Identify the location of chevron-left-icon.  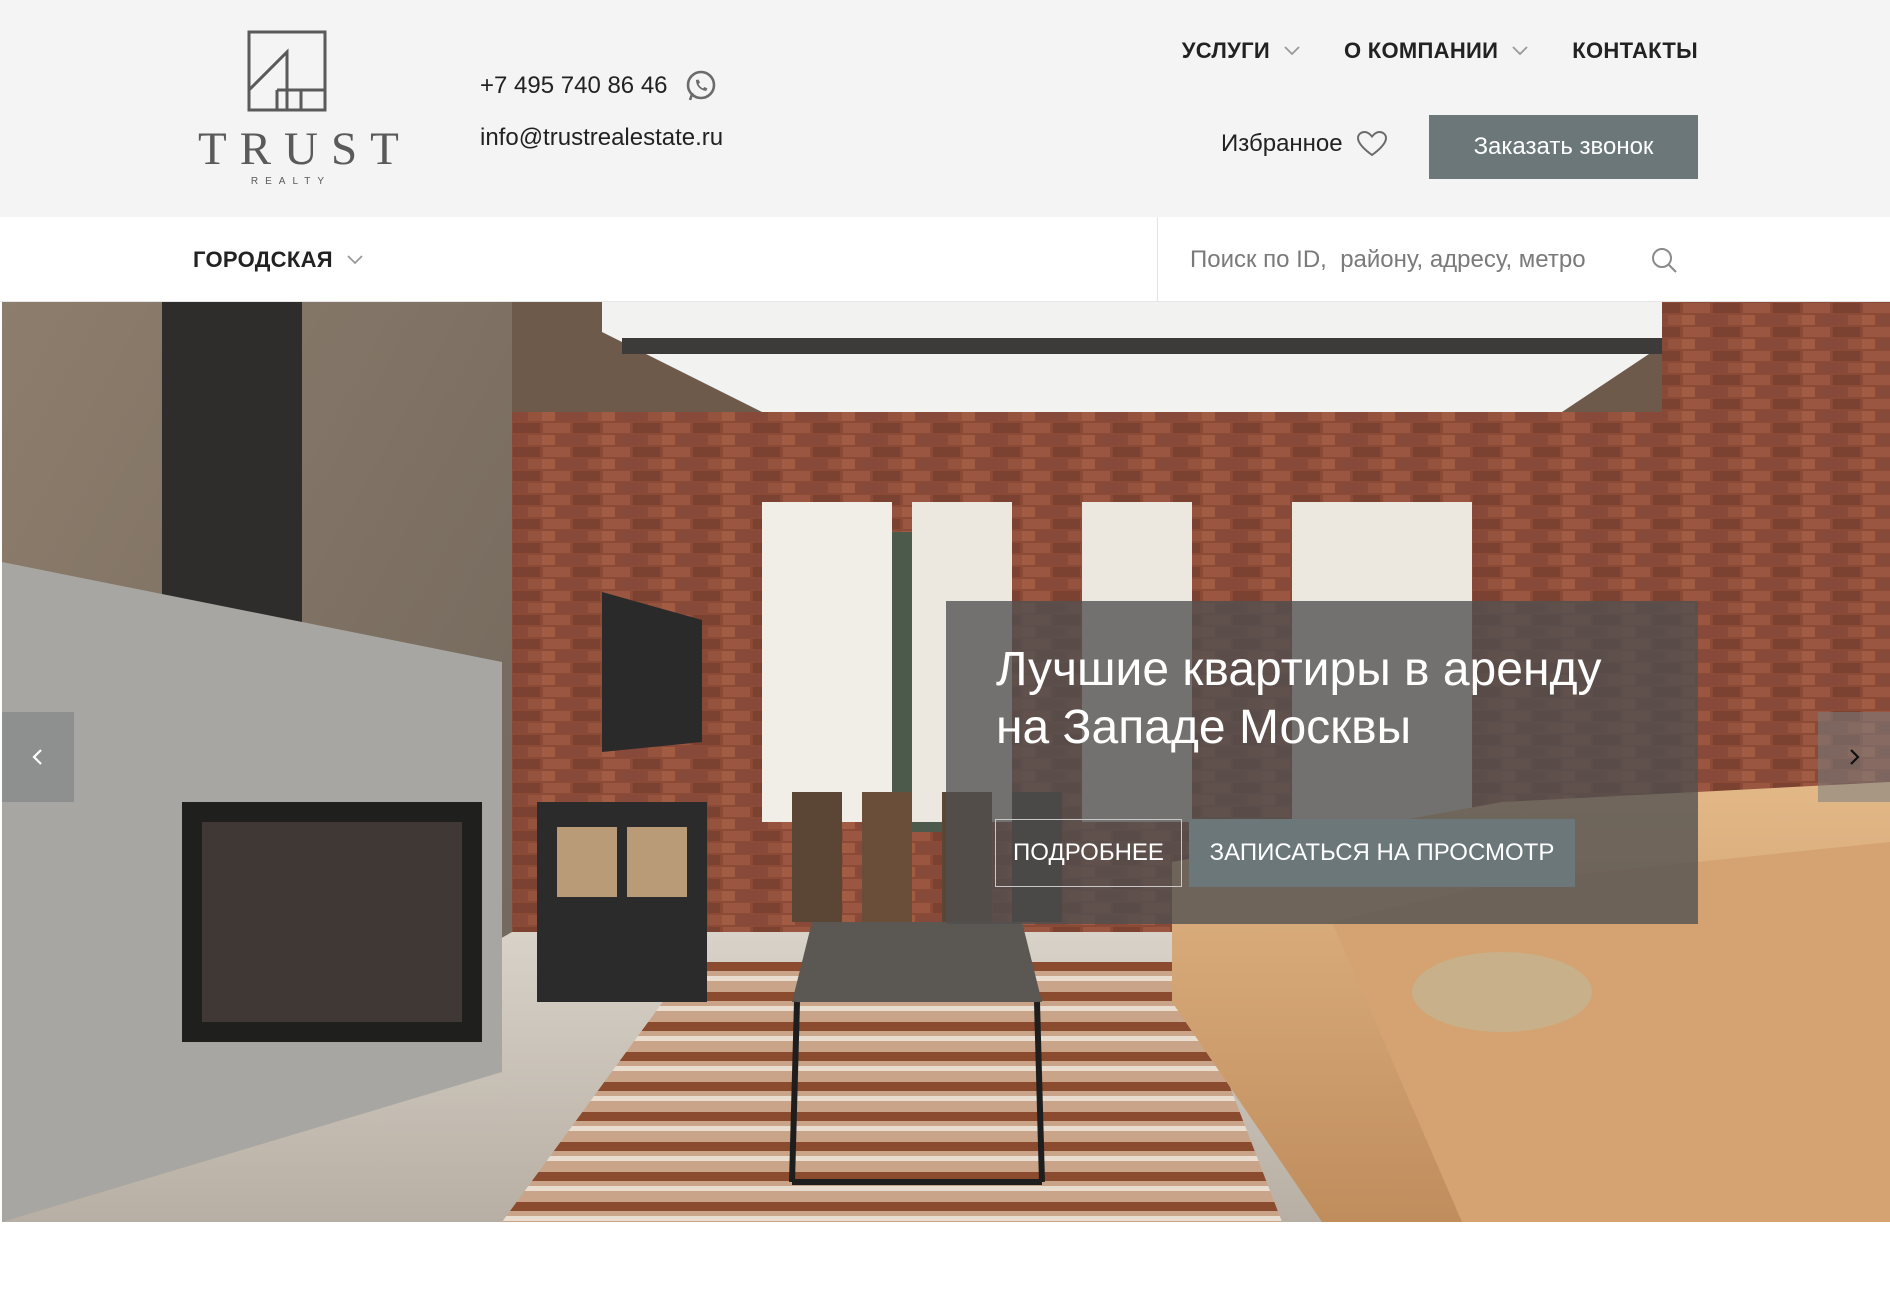
(37, 757).